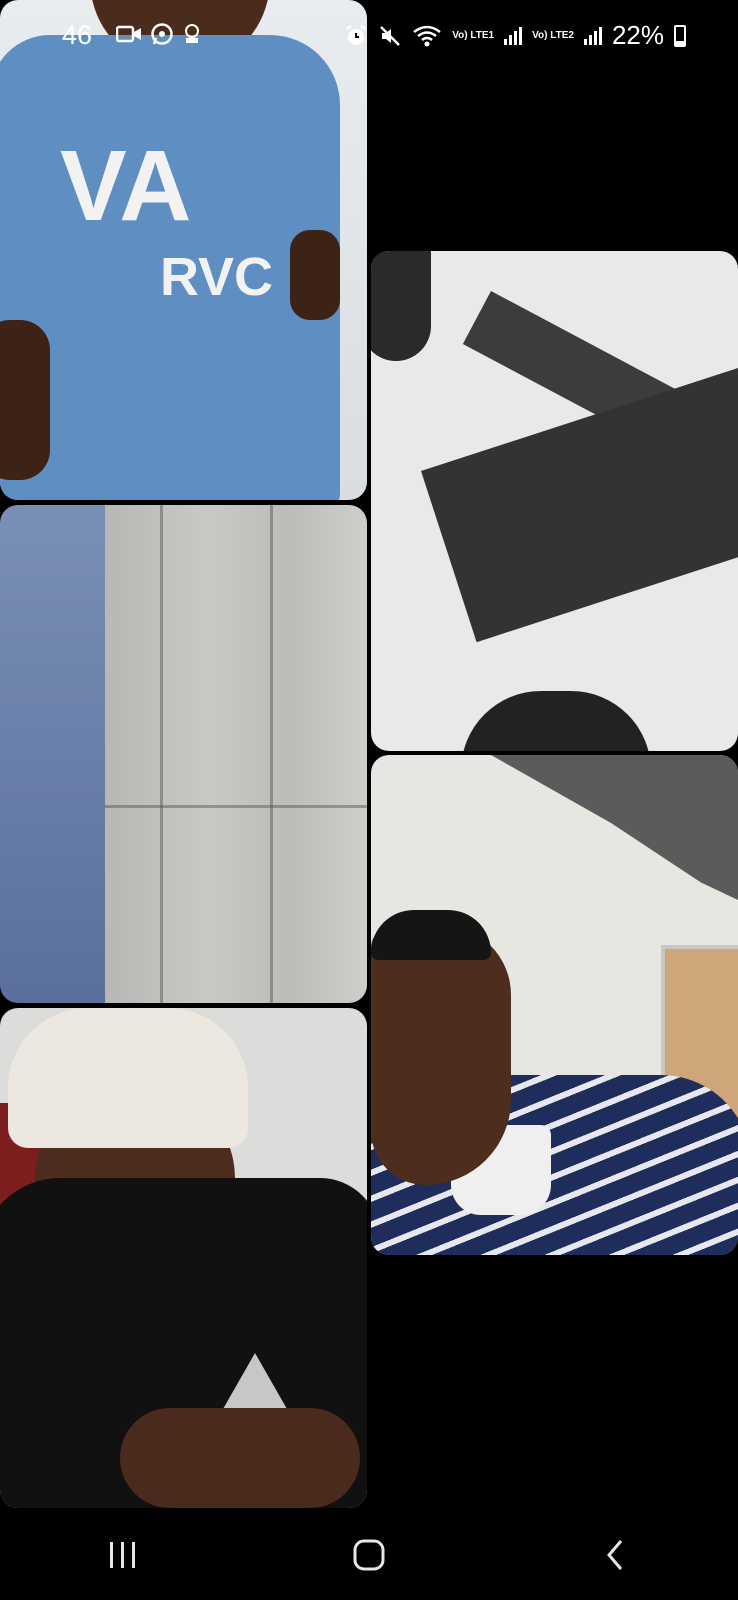 The image size is (738, 1600). I want to click on sim2-signal-icon, so click(592, 35).